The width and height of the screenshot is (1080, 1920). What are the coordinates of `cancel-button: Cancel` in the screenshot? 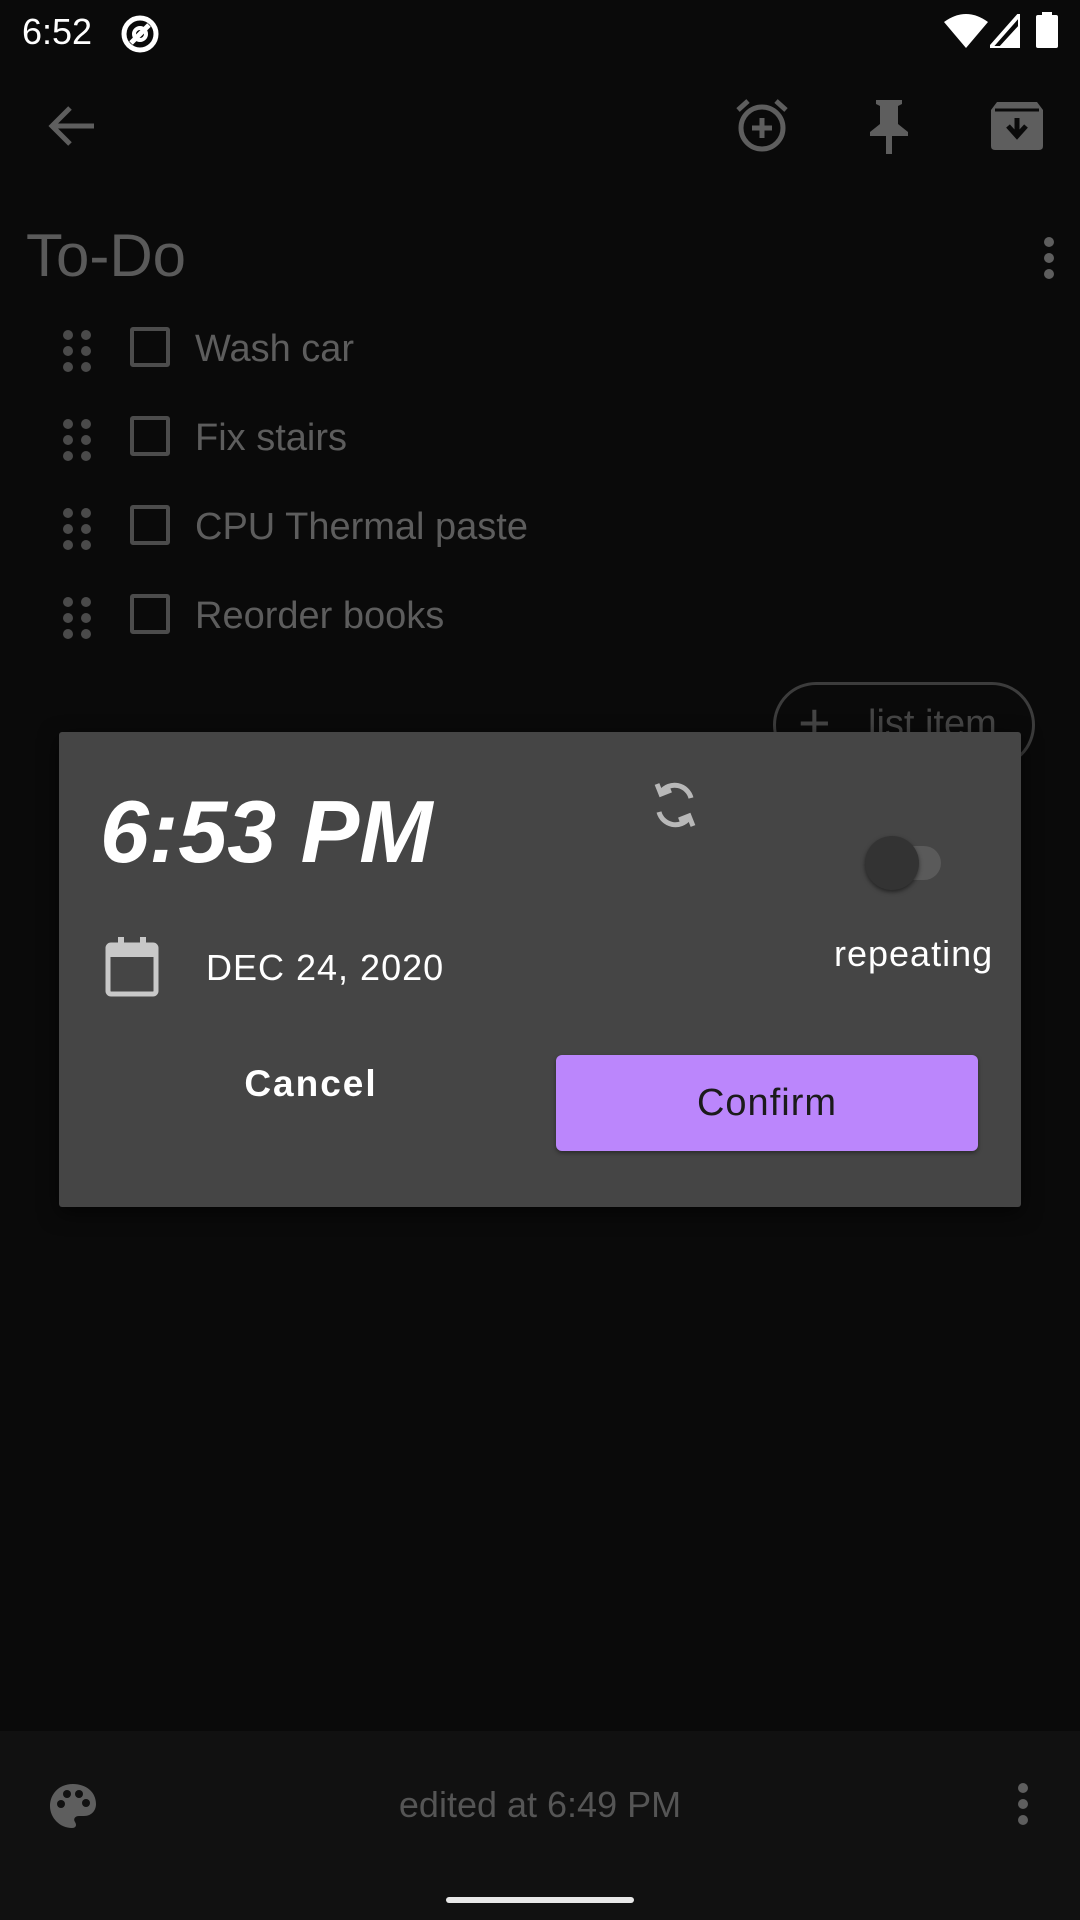 It's located at (311, 1084).